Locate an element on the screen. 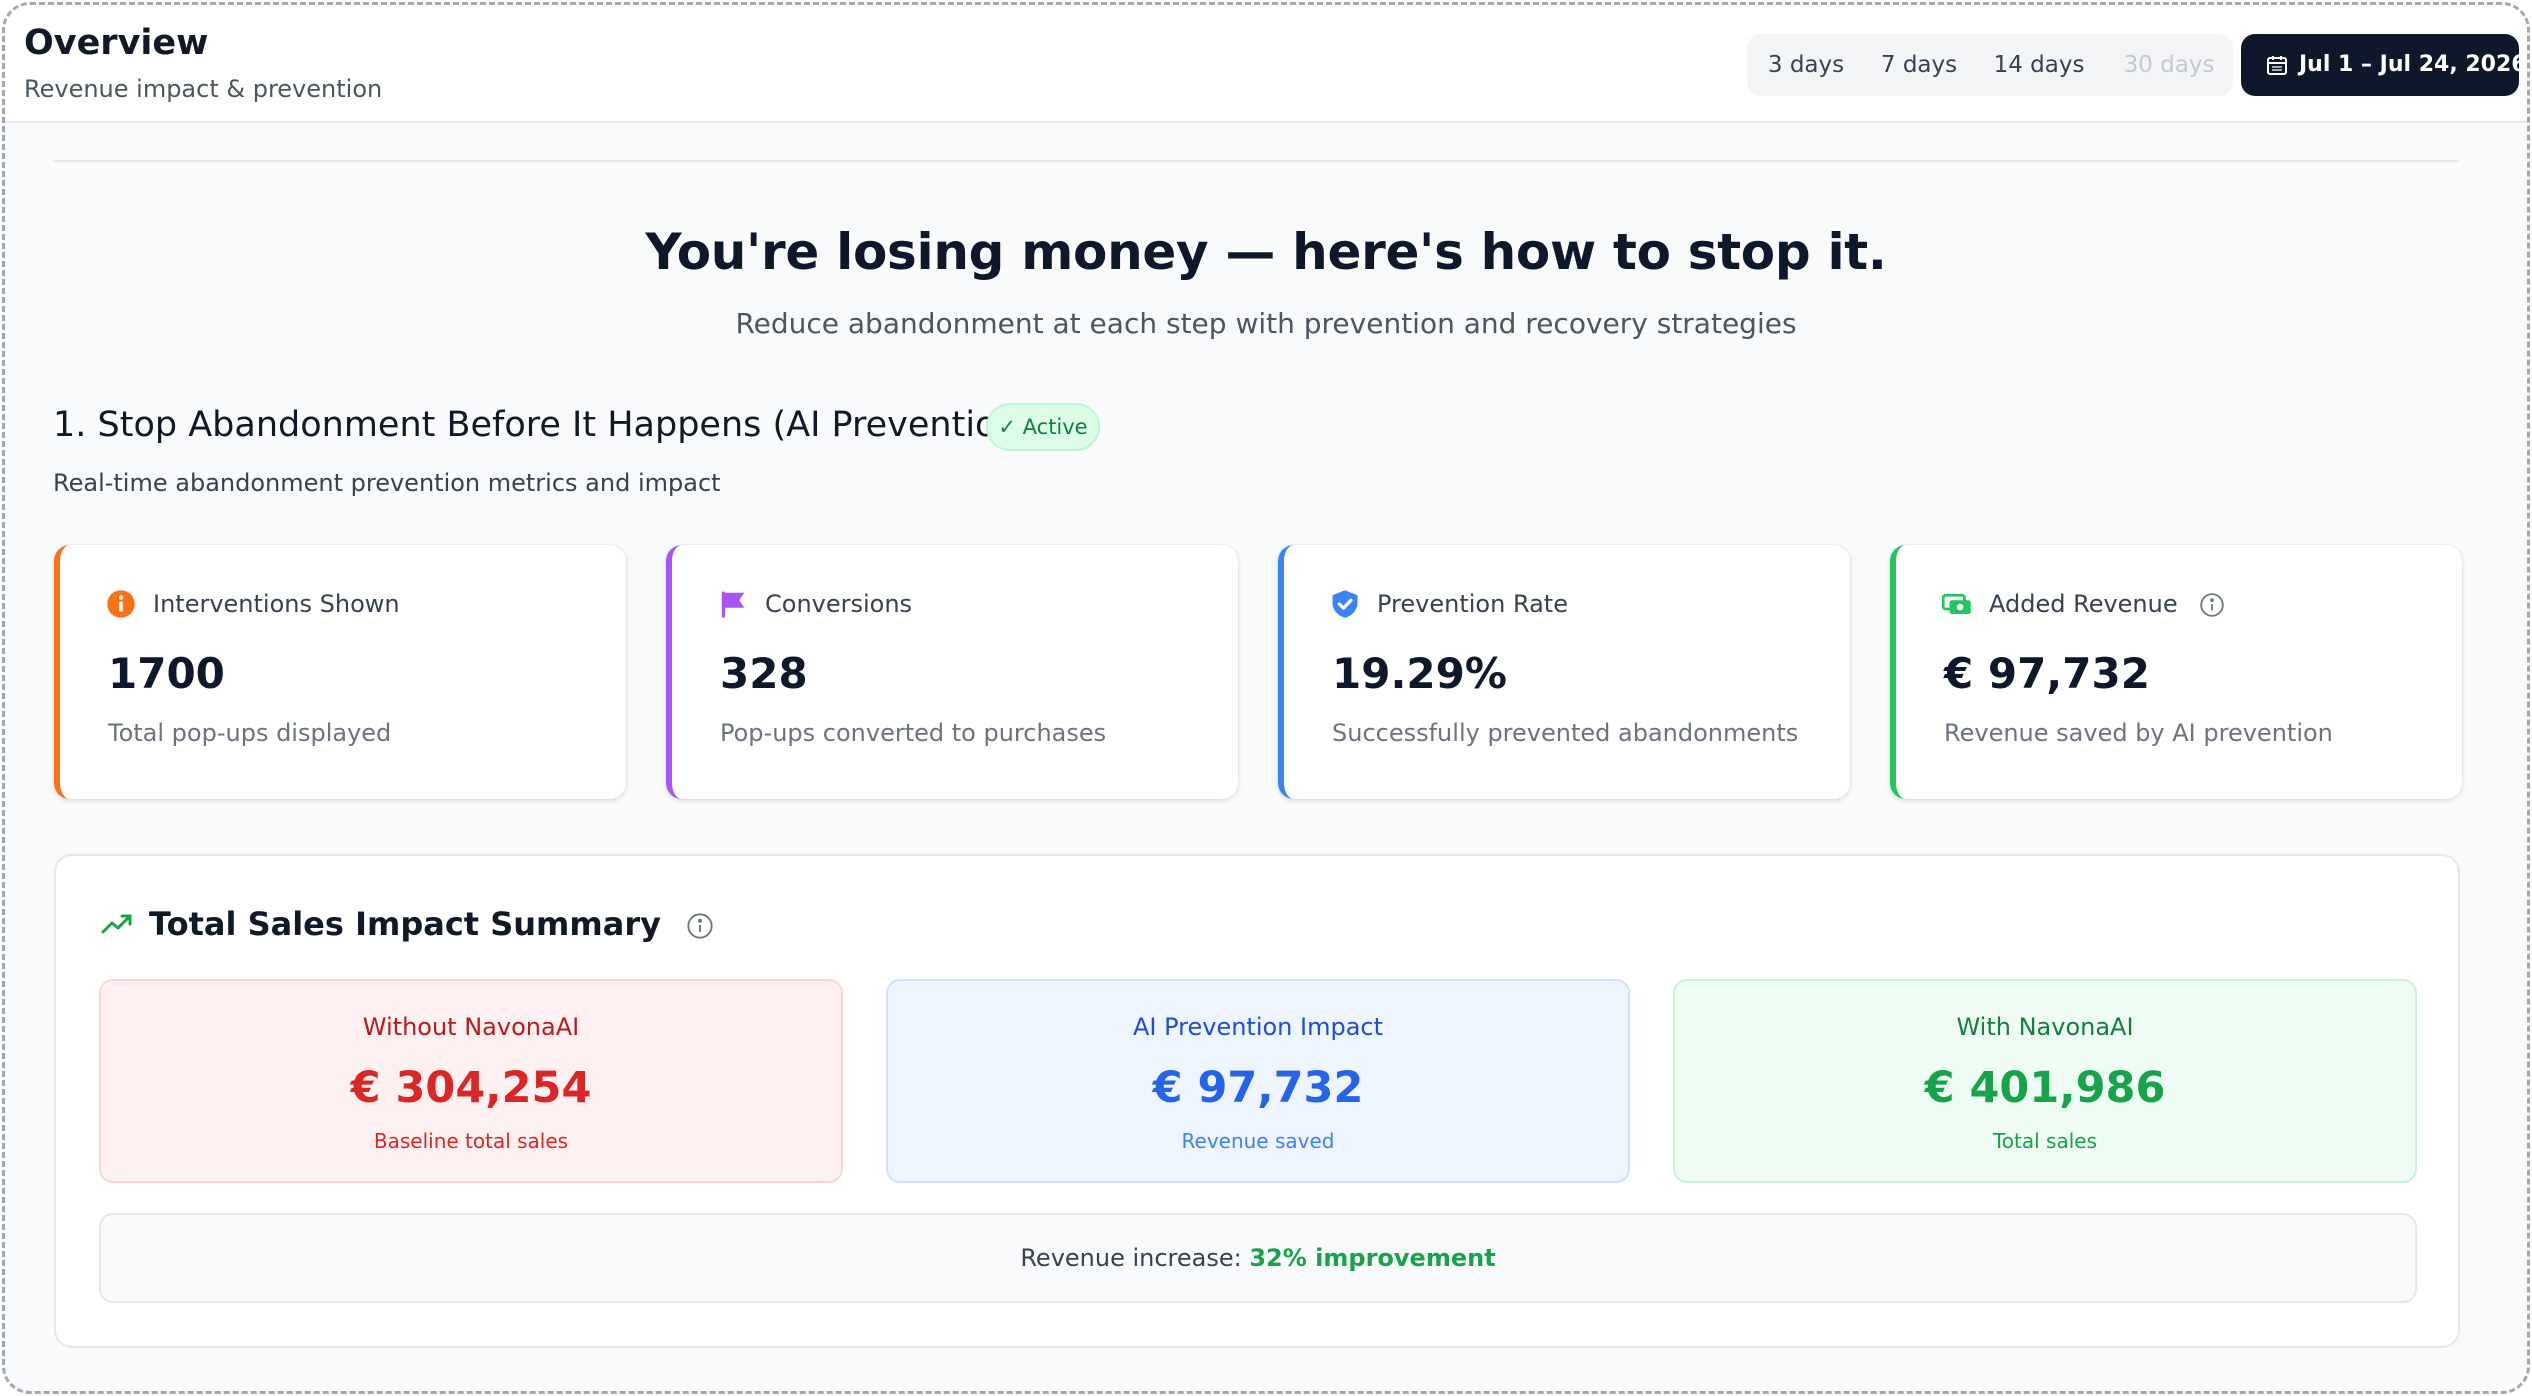  range-selector: 3 days 7 days 14 days 30 days is located at coordinates (1990, 65).